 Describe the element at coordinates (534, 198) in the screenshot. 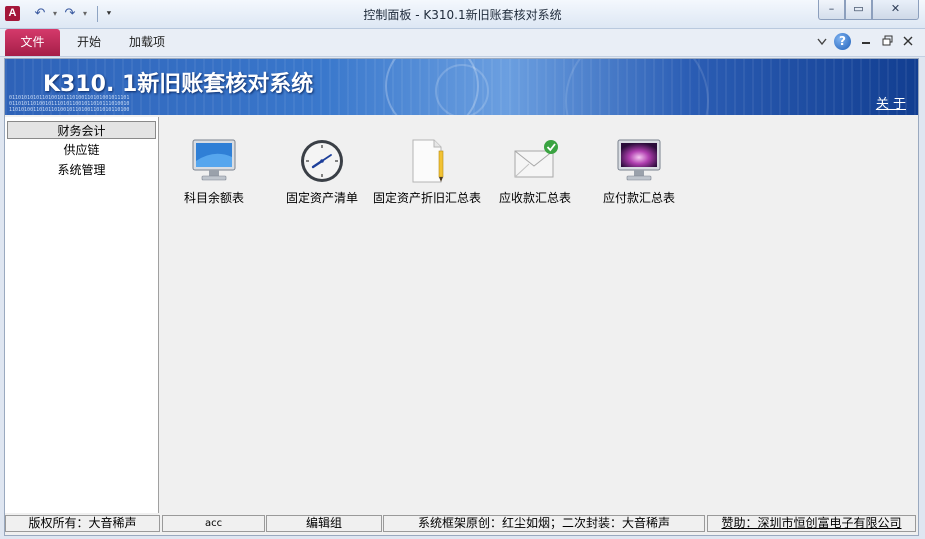

I see `report-tile-label: 应收款汇总表` at that location.